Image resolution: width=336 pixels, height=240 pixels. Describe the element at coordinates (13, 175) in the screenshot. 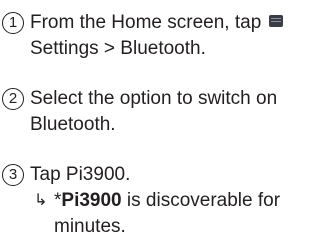

I see `step-number-3: 3` at that location.